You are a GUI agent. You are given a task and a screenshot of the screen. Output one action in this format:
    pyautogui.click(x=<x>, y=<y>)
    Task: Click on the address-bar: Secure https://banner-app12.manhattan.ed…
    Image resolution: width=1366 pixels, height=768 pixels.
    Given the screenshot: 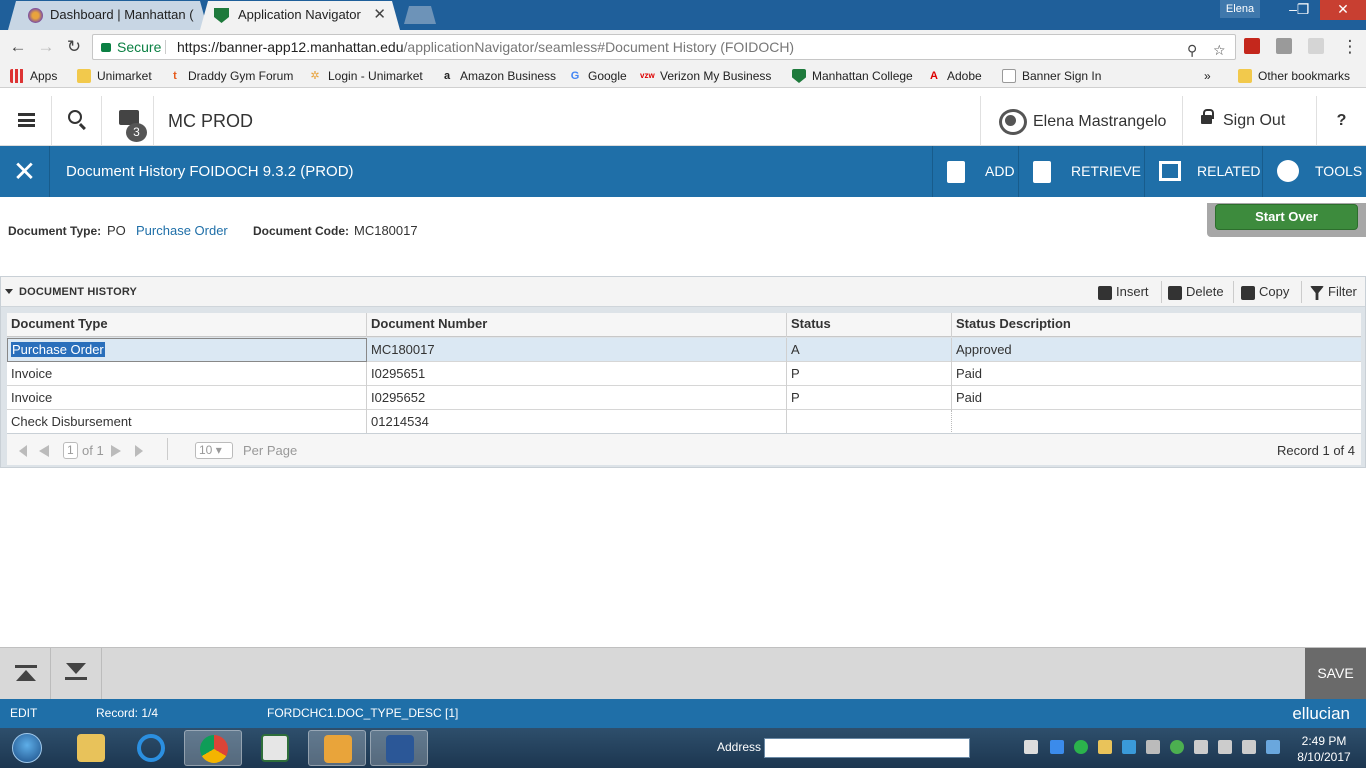 What is the action you would take?
    pyautogui.click(x=664, y=47)
    